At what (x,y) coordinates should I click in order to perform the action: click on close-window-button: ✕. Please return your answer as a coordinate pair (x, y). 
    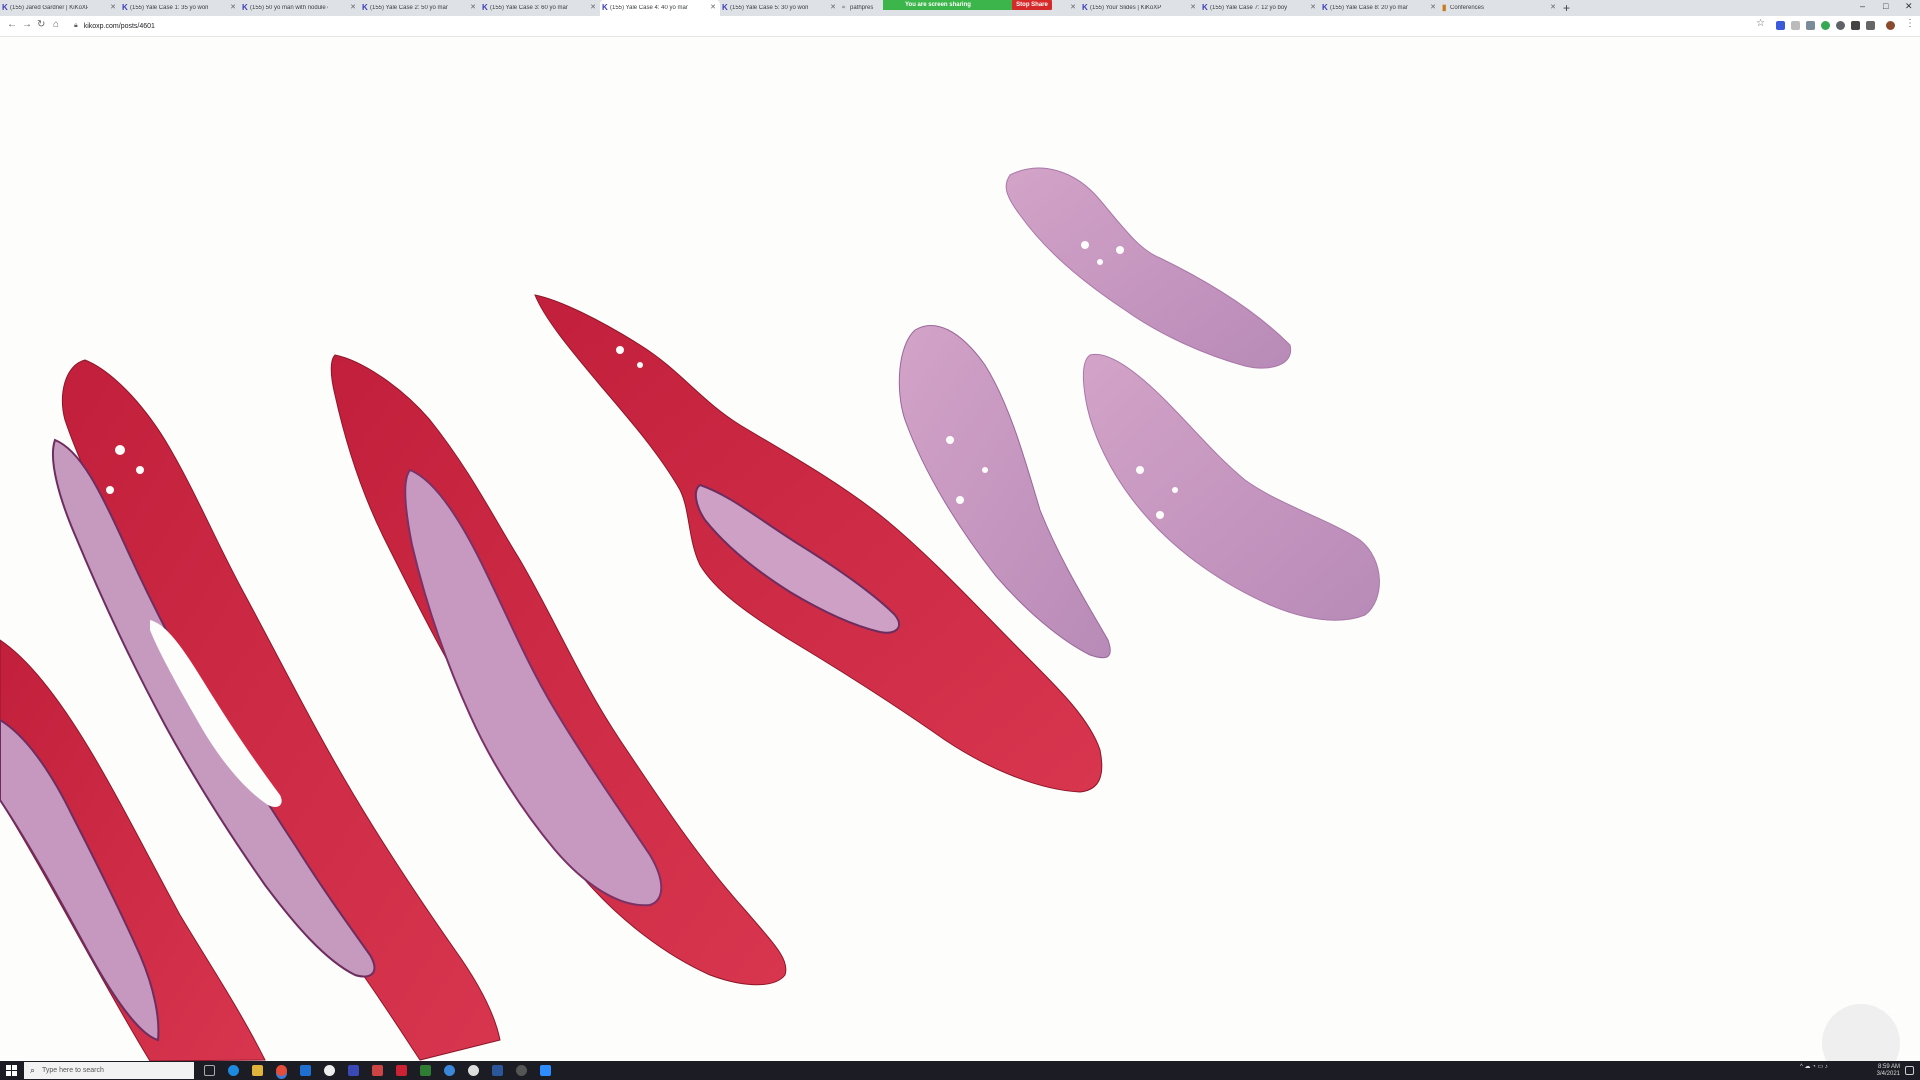
    Looking at the image, I should click on (1909, 6).